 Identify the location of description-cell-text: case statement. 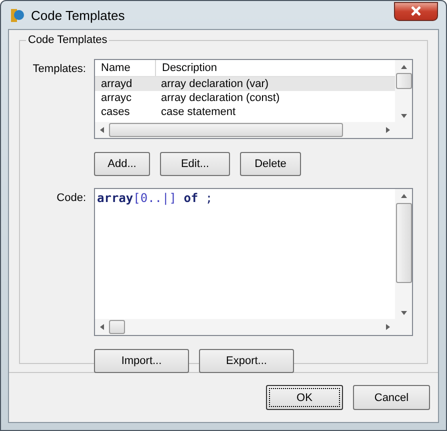
(198, 112).